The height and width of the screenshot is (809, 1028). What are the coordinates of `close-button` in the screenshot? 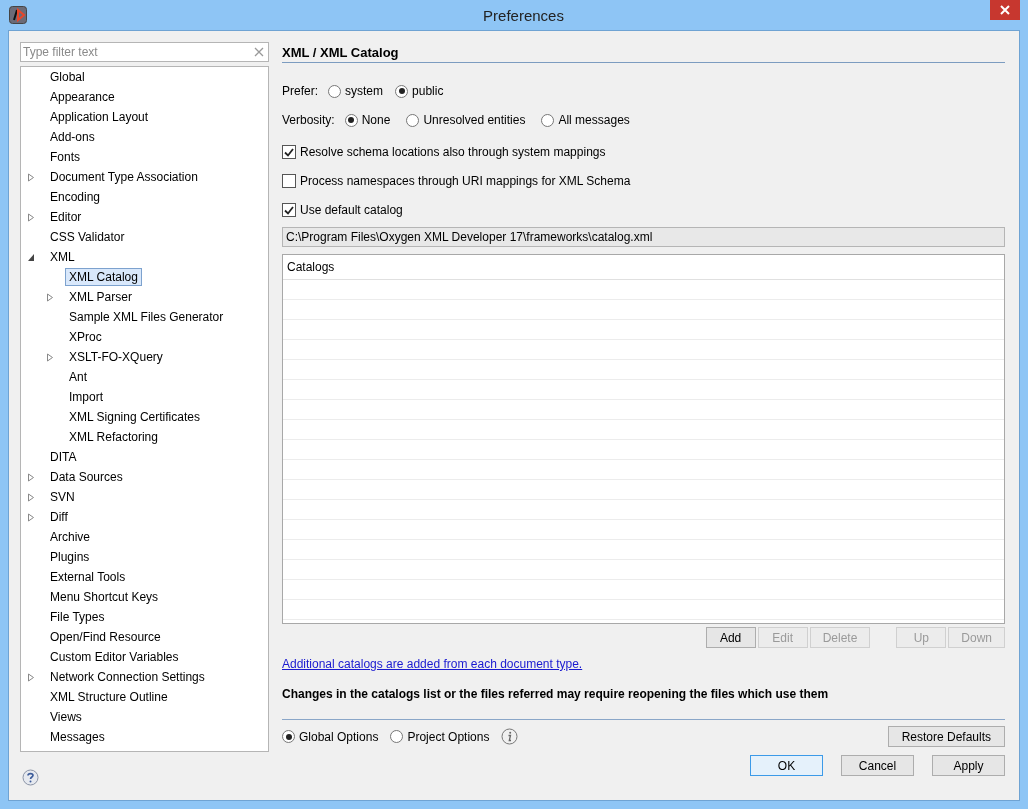 It's located at (1005, 10).